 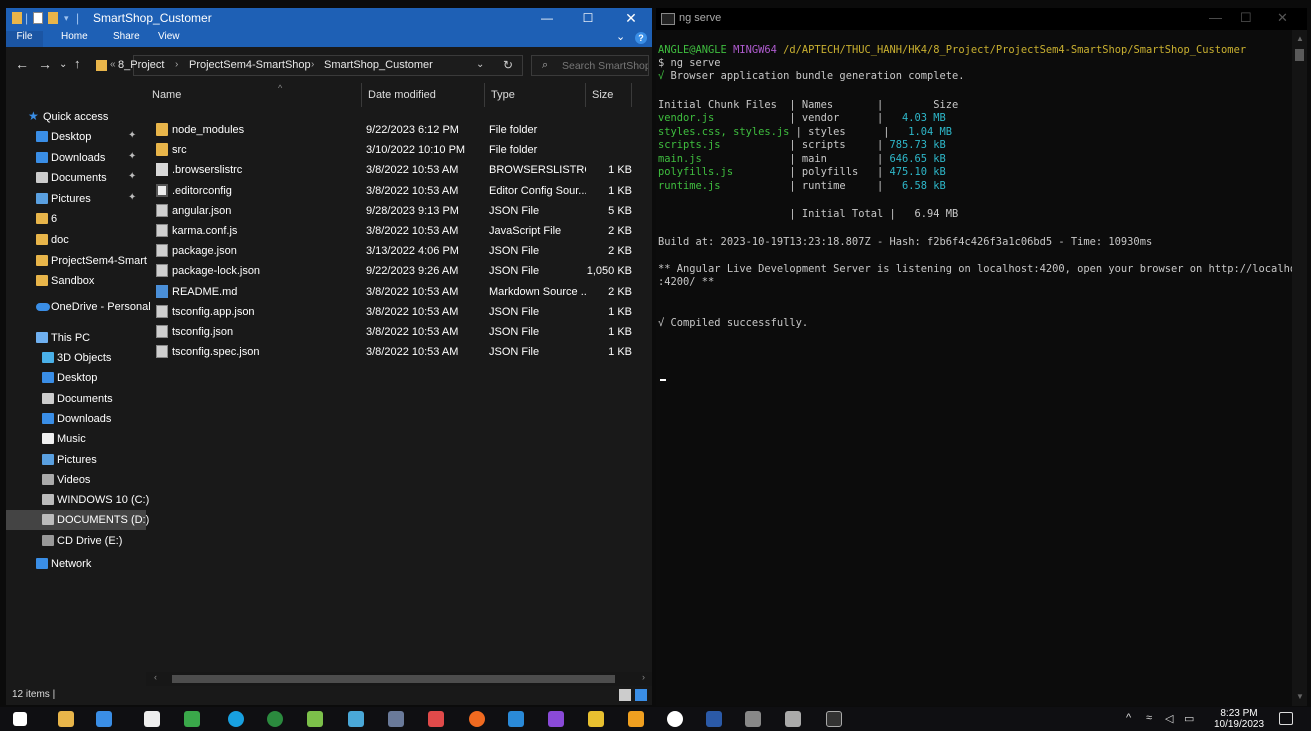 I want to click on volume-icon: ◁, so click(x=1169, y=718).